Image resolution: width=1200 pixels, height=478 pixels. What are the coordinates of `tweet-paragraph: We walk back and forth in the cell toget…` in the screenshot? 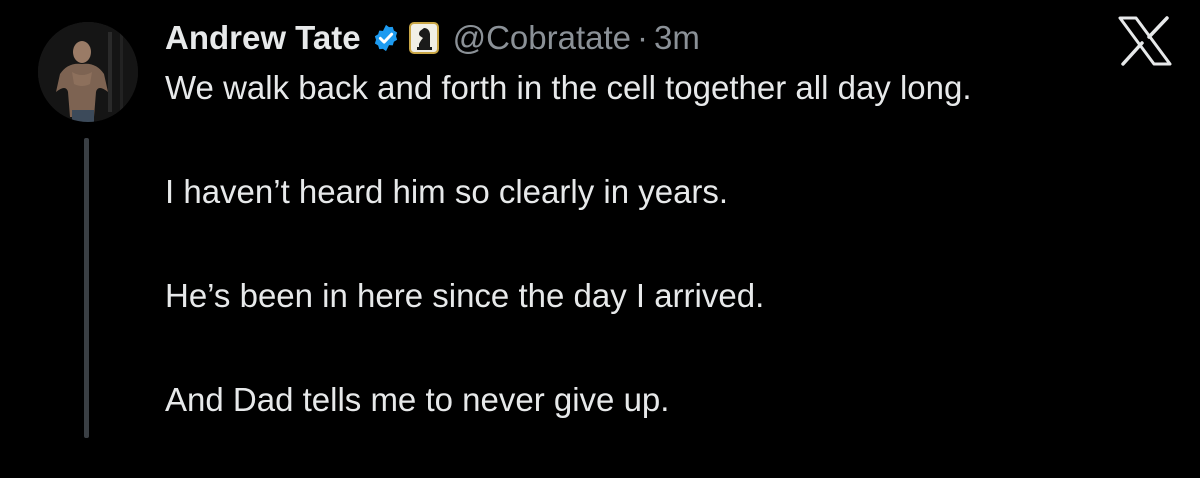 It's located at (568, 87).